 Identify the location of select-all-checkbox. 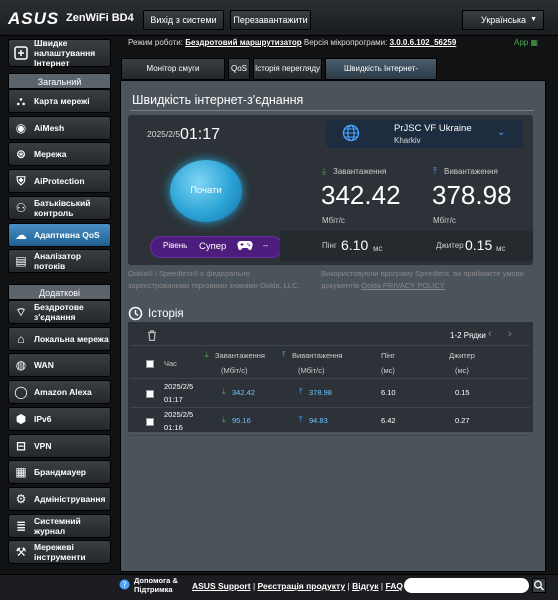
(150, 364).